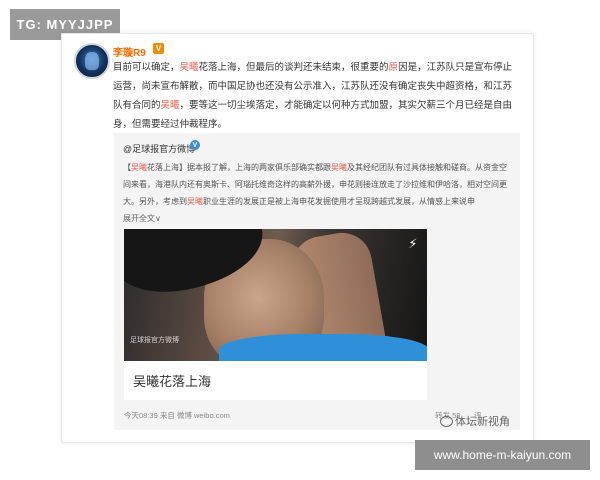  Describe the element at coordinates (502, 455) in the screenshot. I see `watermark-bottom: www.home-m-kaiyun.com` at that location.